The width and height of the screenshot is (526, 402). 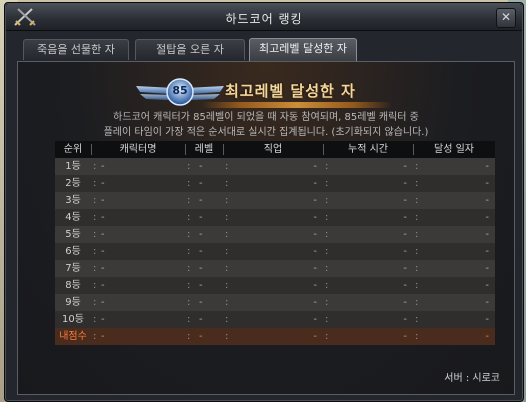 I want to click on table-row: 4등: -: -: -: -: -, so click(x=275, y=217).